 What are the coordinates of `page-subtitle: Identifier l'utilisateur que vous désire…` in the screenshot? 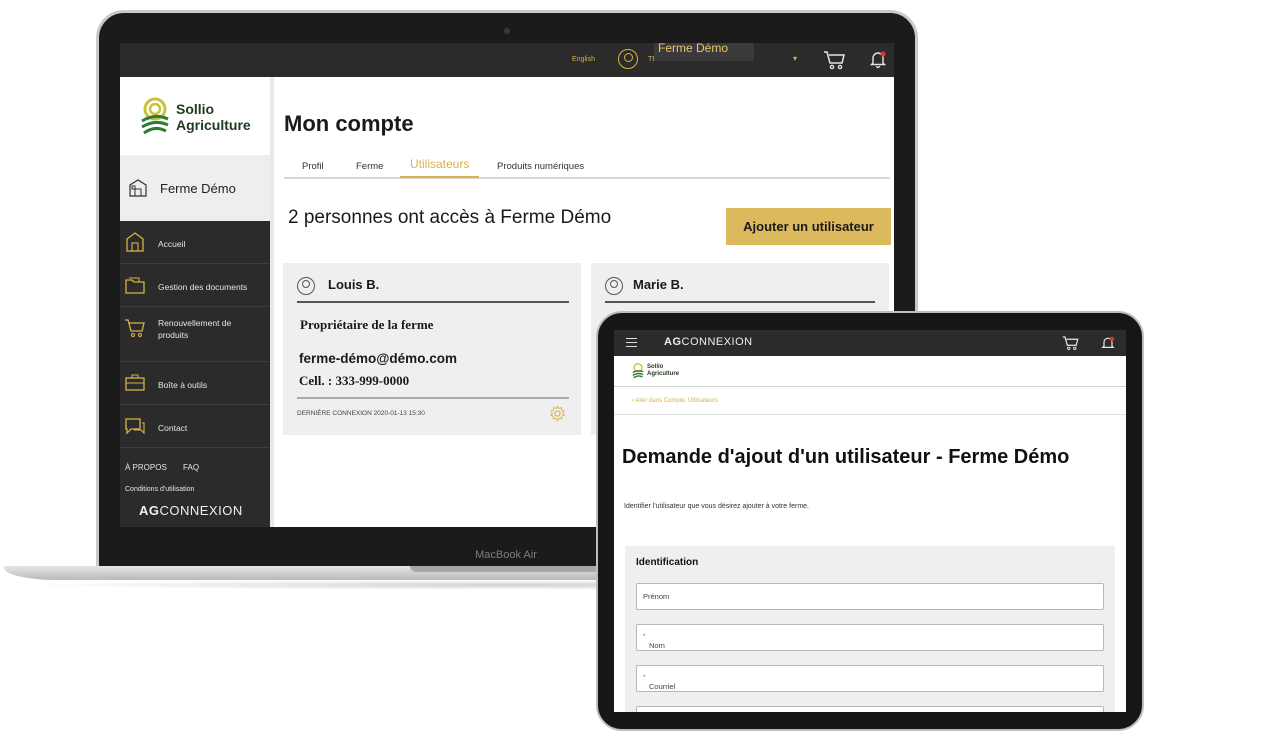 It's located at (716, 506).